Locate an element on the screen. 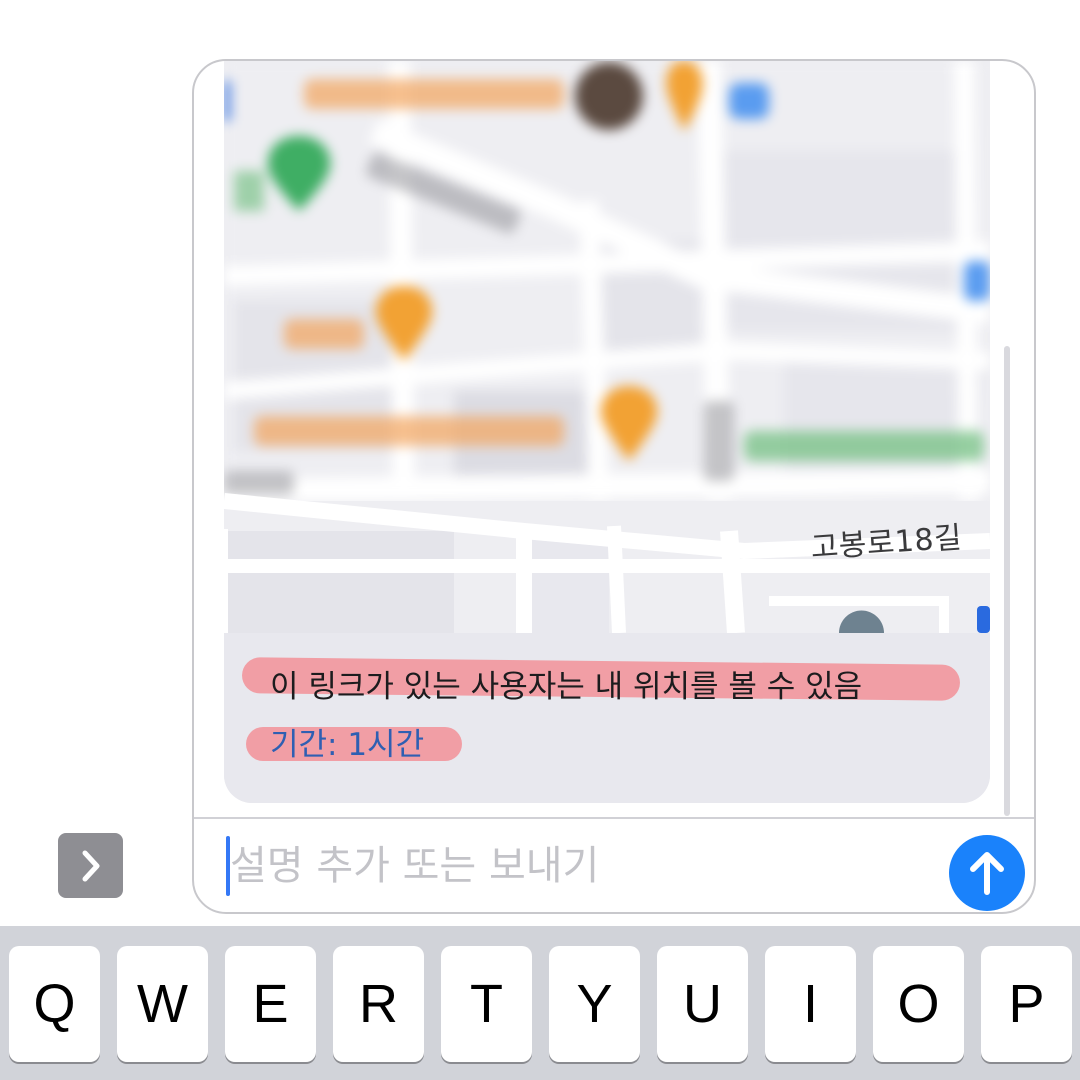  key-p: P is located at coordinates (1026, 1004).